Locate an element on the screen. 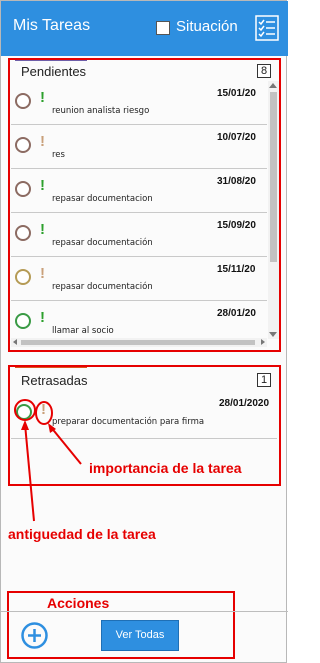 The width and height of the screenshot is (320, 663). task-date: 10/07/20 is located at coordinates (236, 137).